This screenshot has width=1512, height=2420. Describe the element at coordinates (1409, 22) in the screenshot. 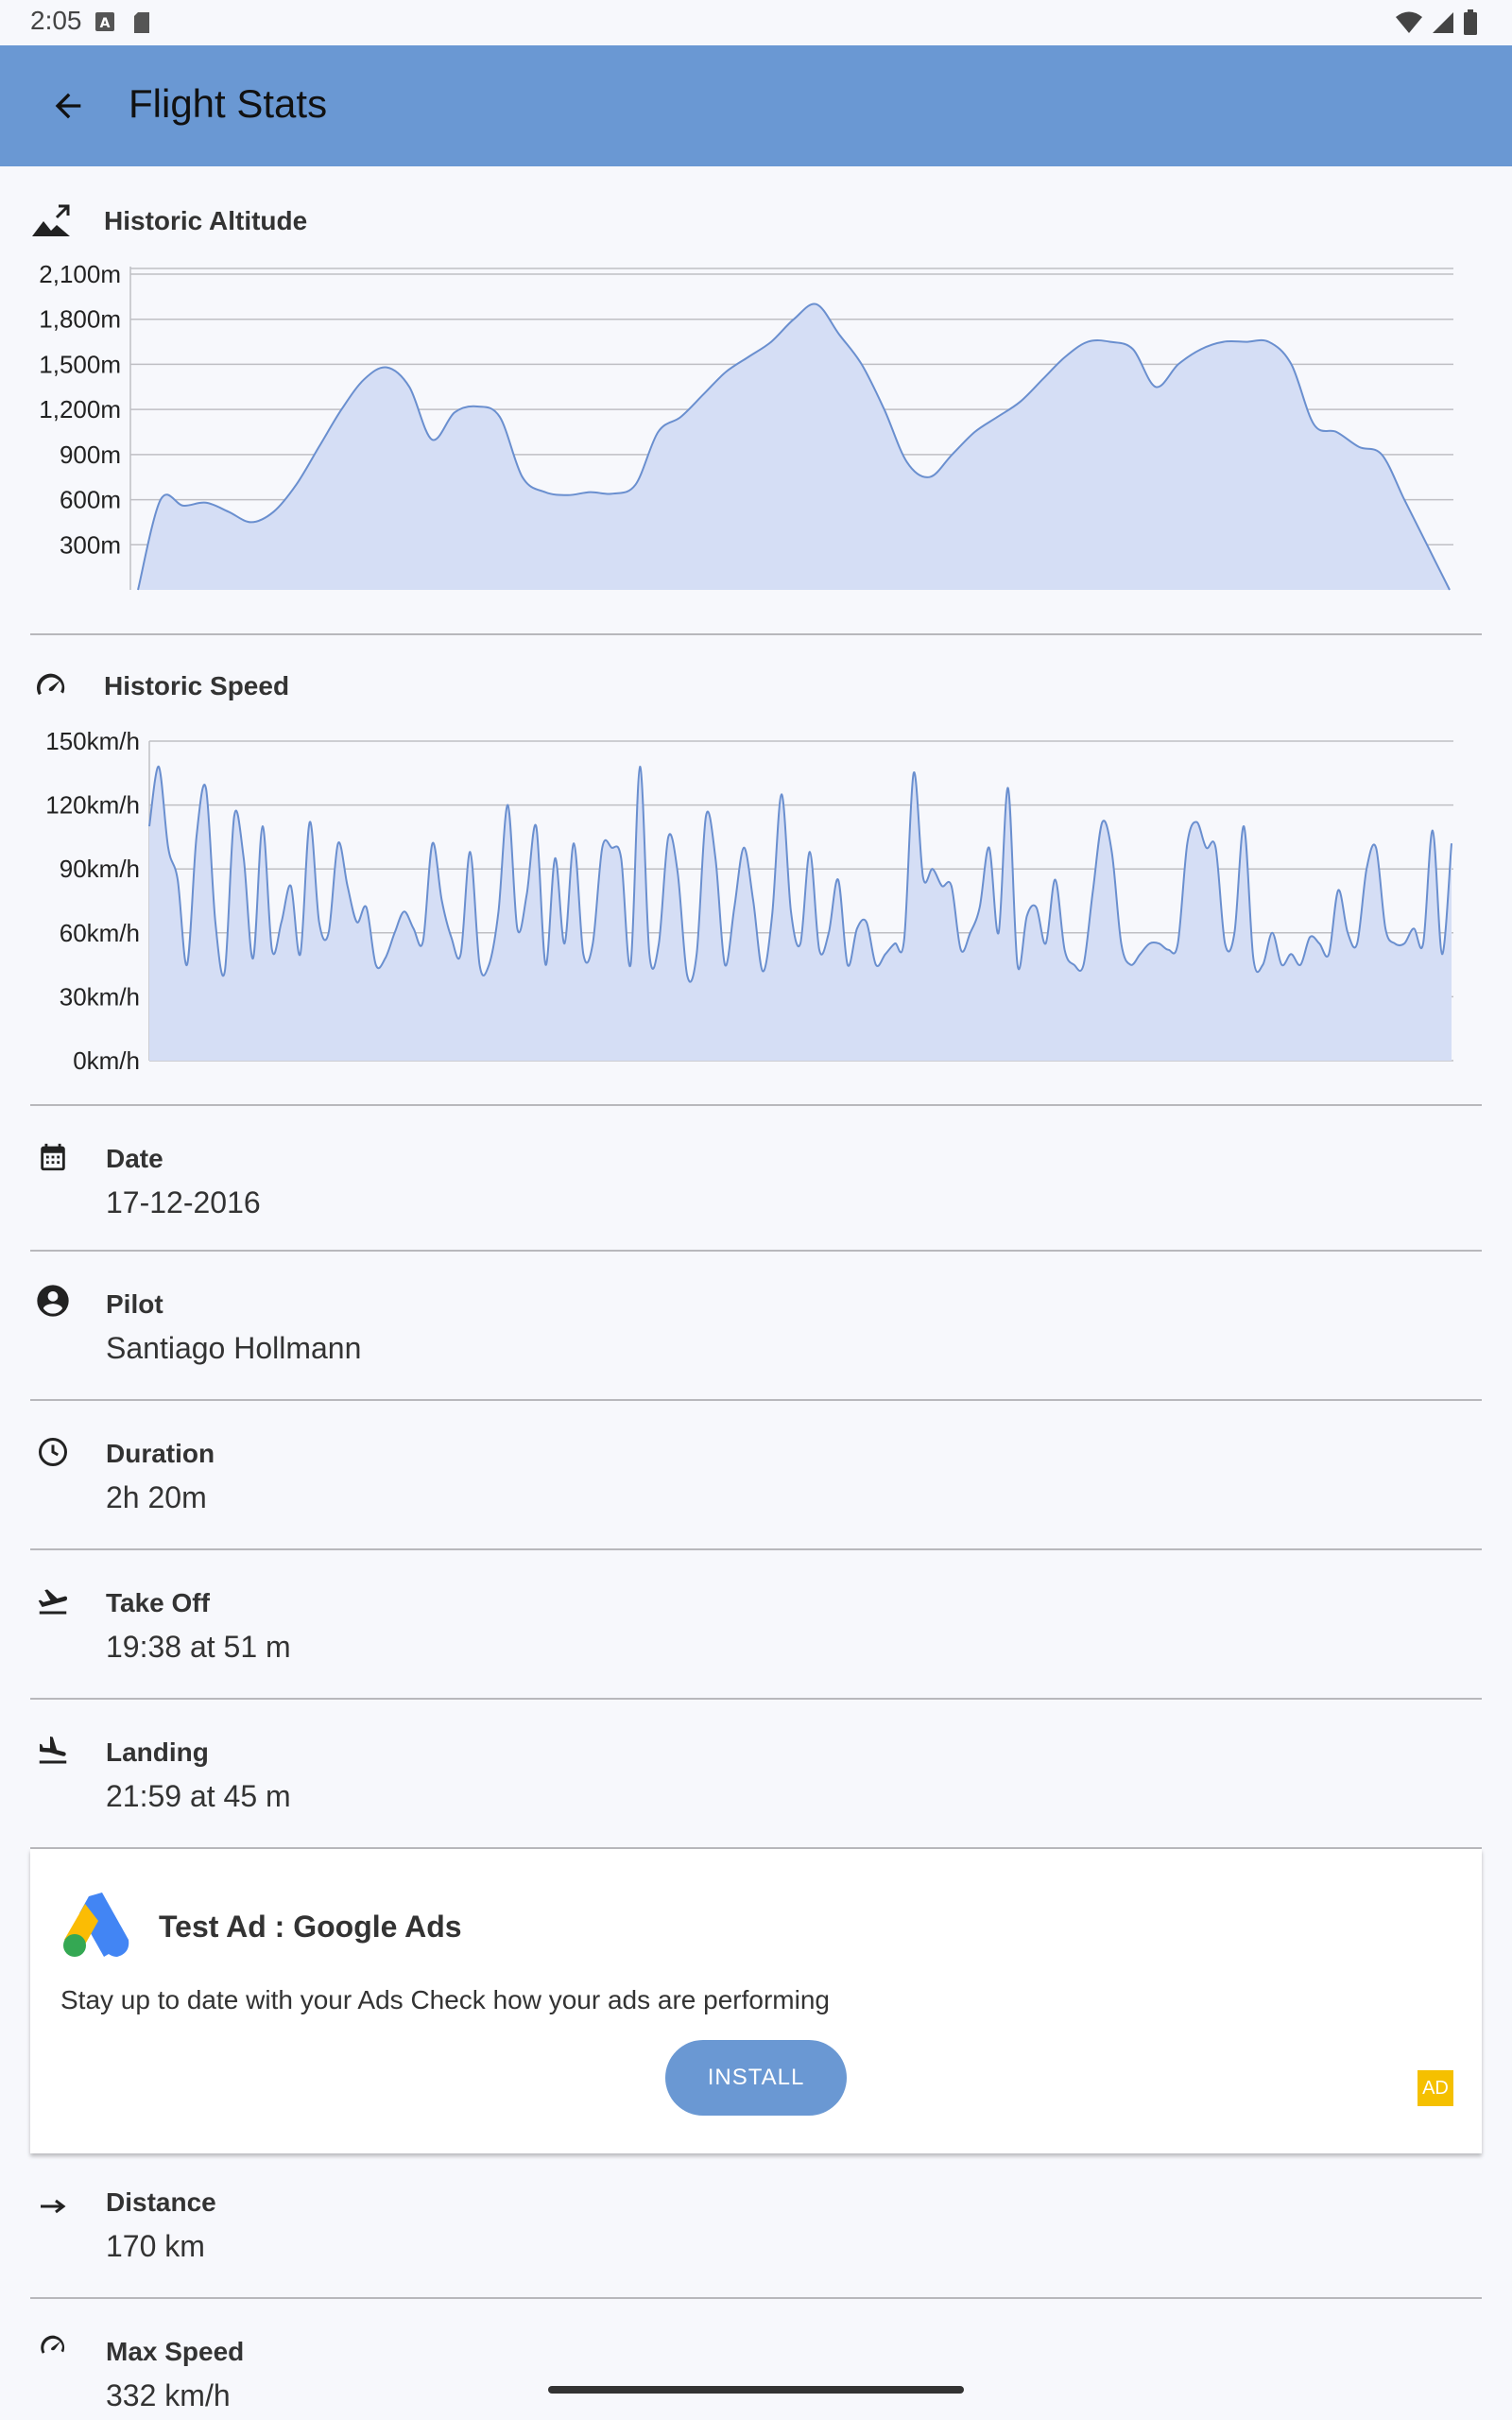

I see `wifi-icon` at that location.